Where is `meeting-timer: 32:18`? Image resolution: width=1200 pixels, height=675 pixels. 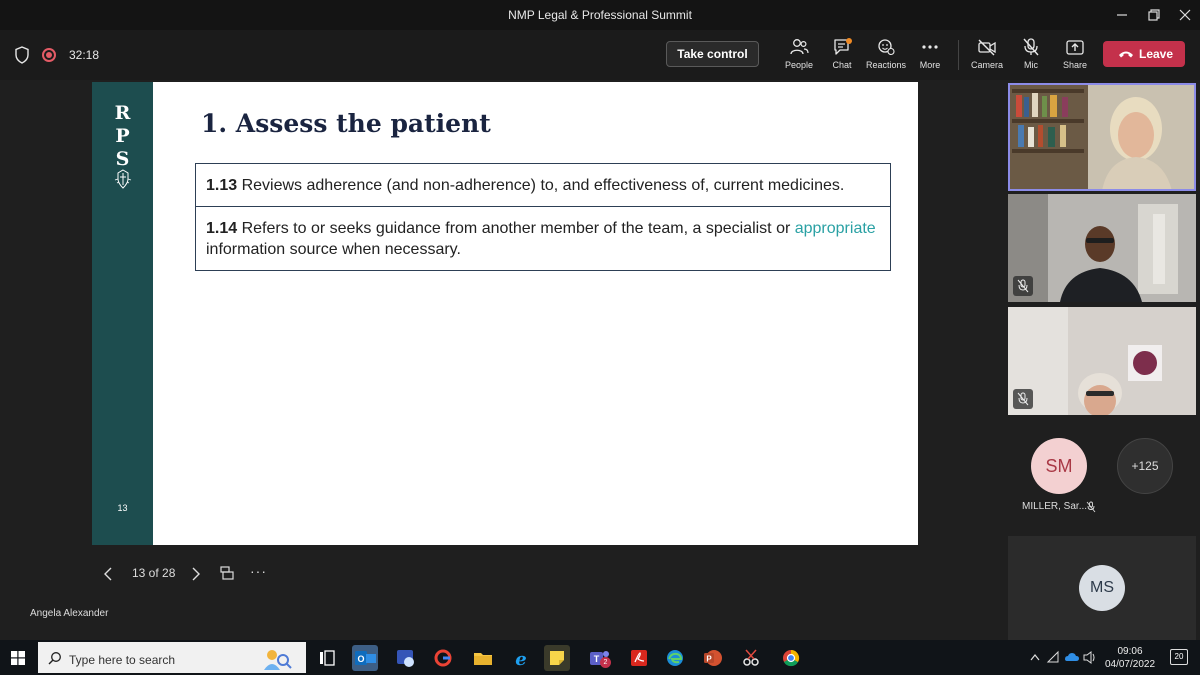
meeting-timer: 32:18 is located at coordinates (84, 55).